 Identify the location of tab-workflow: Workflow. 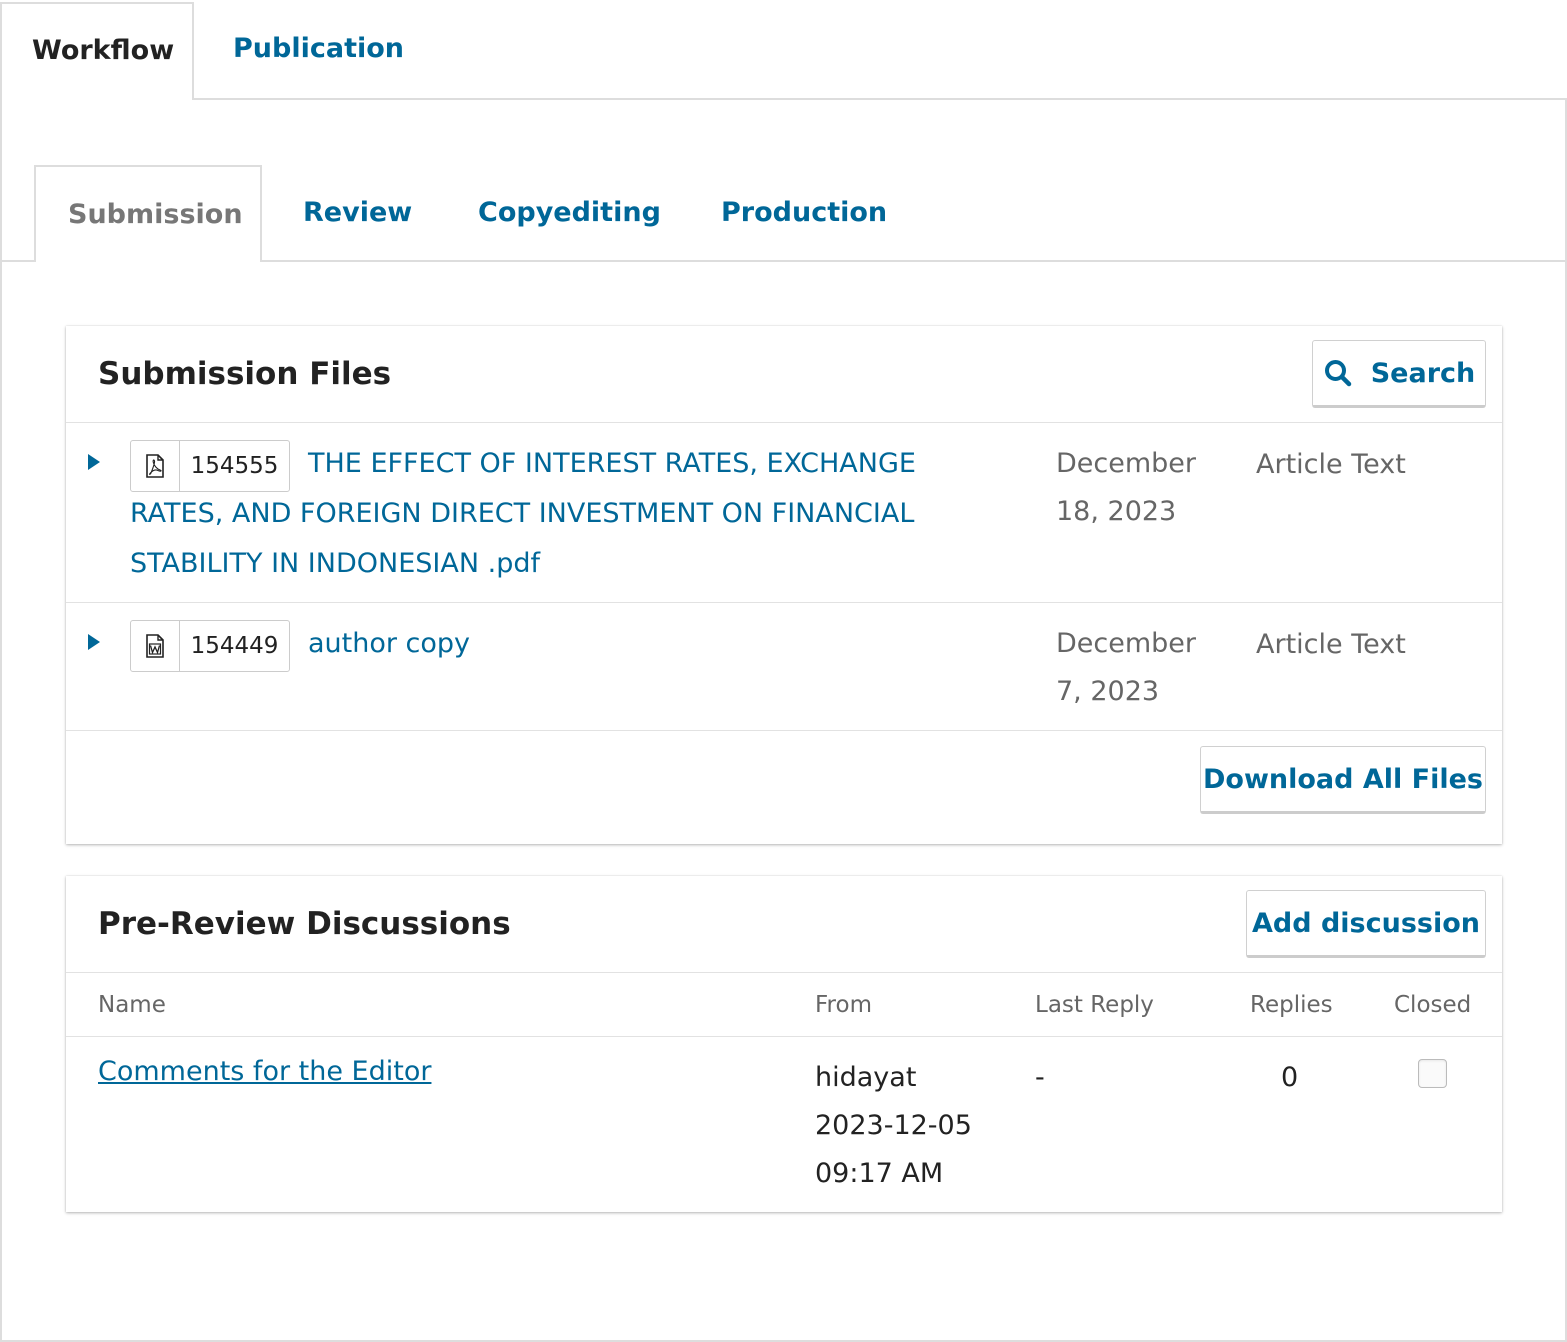
(97, 51).